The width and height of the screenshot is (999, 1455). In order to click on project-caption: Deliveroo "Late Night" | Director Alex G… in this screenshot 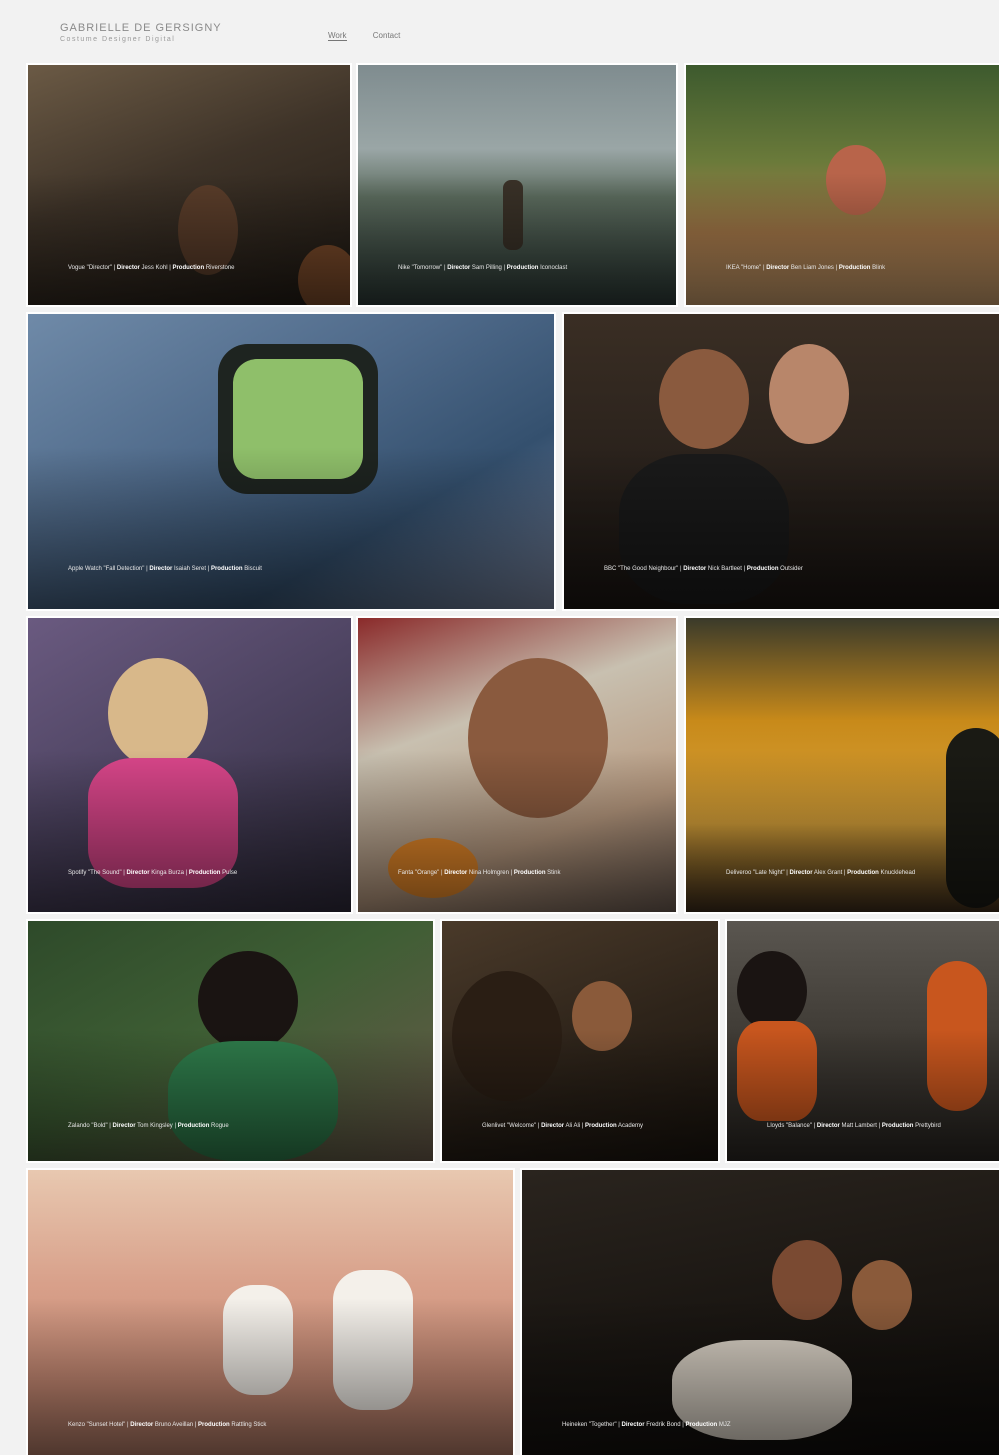, I will do `click(821, 873)`.